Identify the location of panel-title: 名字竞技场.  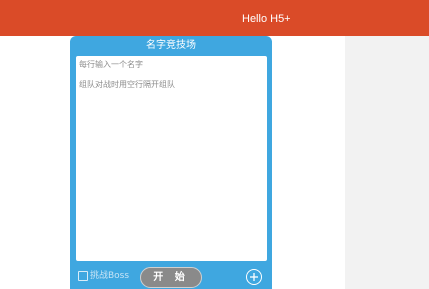
(171, 45).